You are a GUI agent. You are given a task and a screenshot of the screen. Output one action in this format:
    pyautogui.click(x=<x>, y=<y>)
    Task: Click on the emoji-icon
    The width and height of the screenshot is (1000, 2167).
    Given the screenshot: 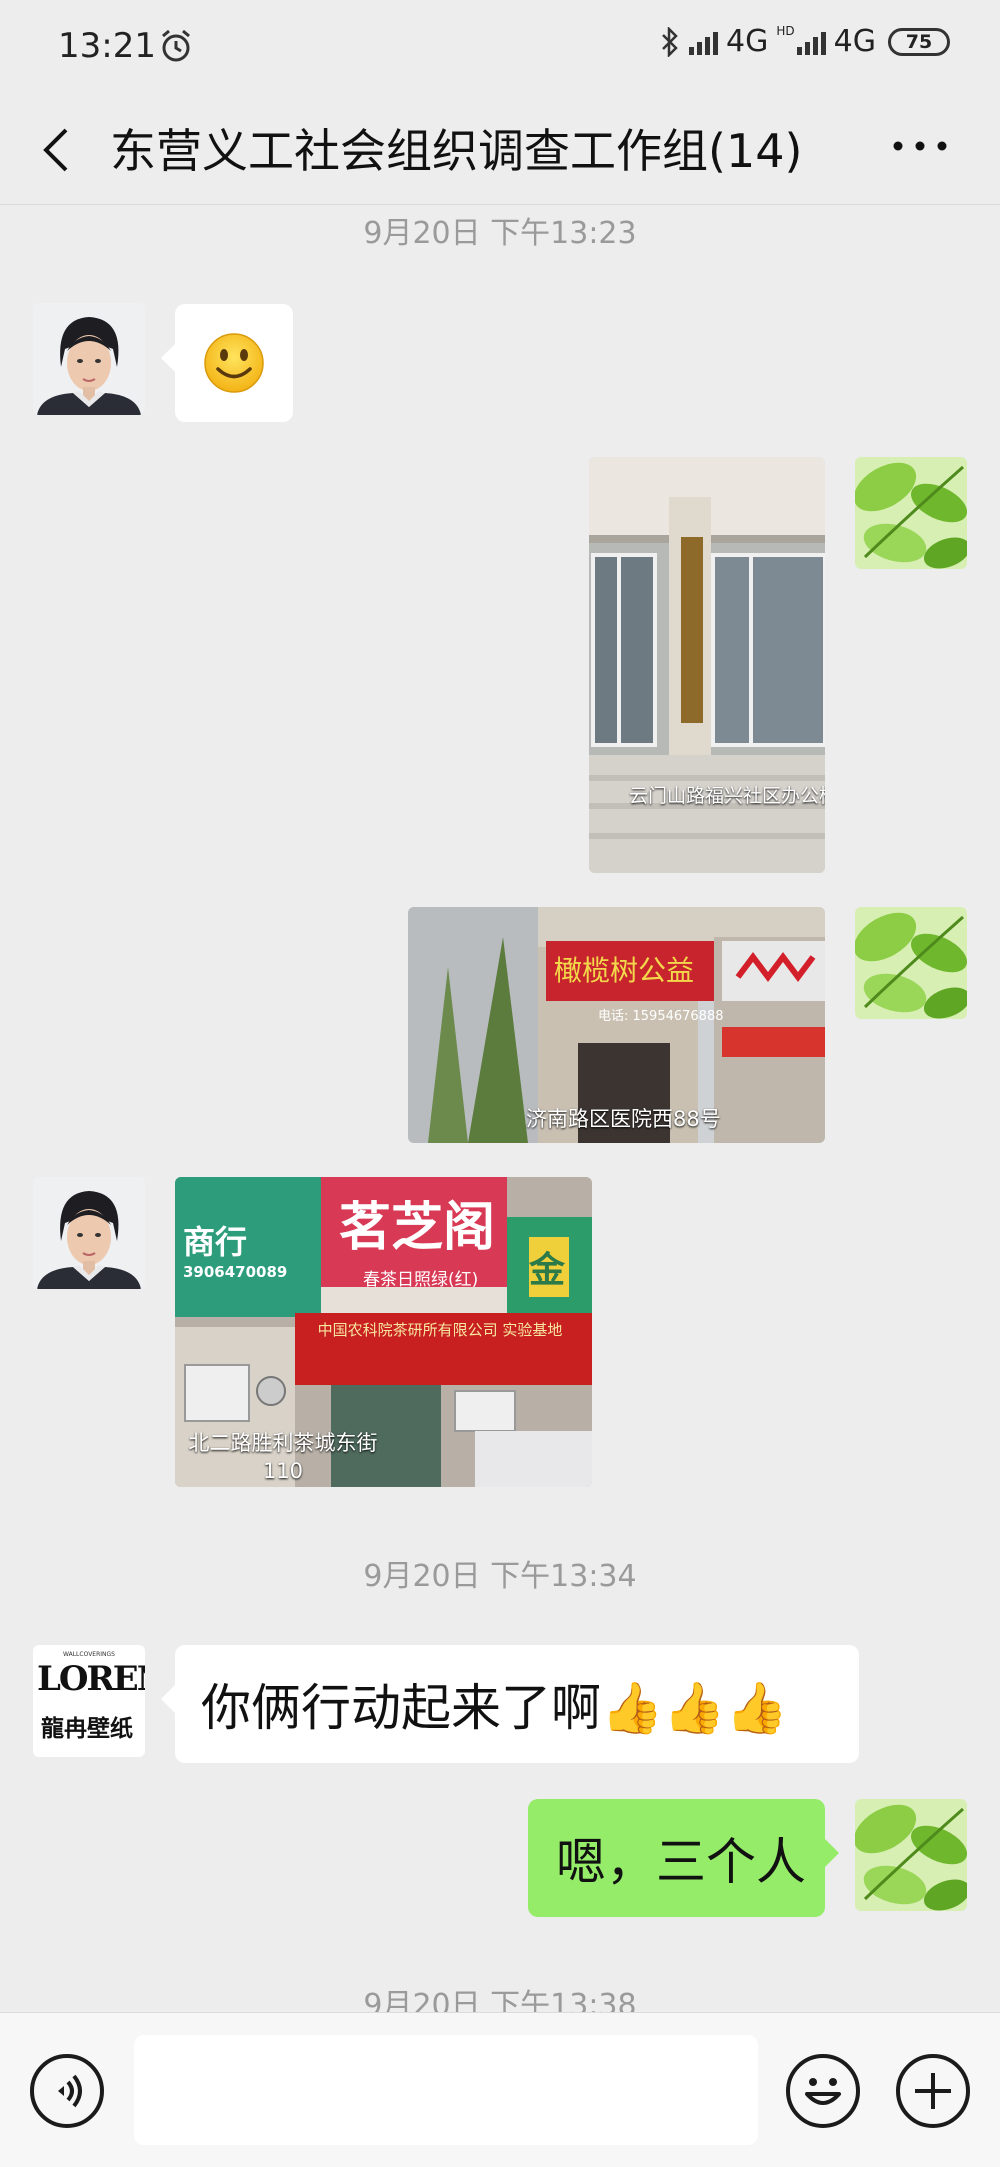 What is the action you would take?
    pyautogui.click(x=823, y=2091)
    